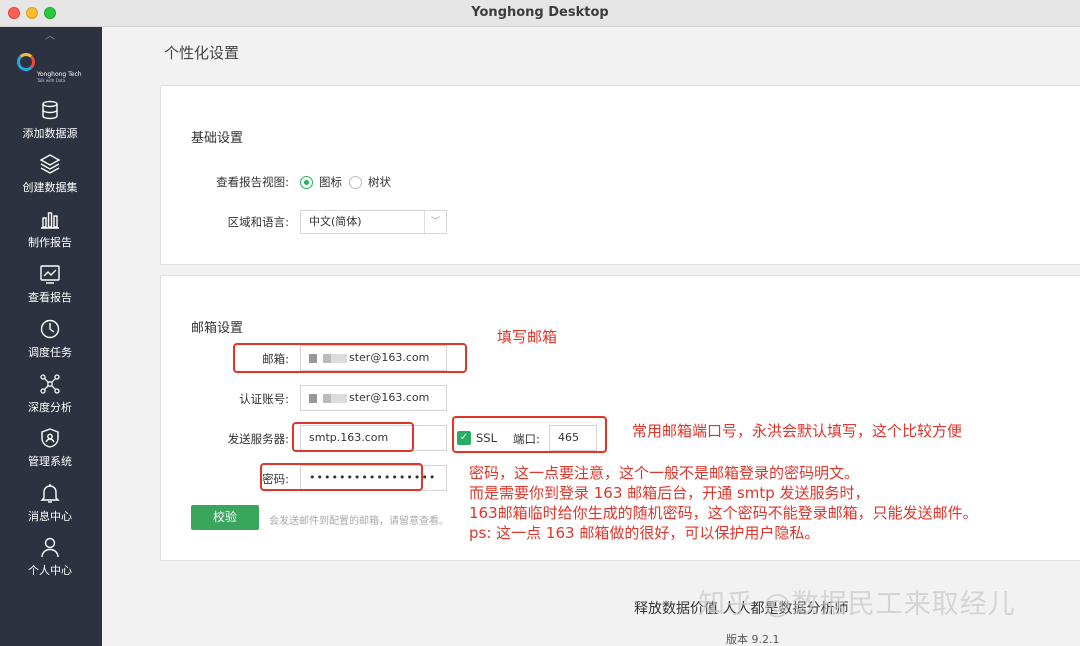  Describe the element at coordinates (50, 438) in the screenshot. I see `shield-icon` at that location.